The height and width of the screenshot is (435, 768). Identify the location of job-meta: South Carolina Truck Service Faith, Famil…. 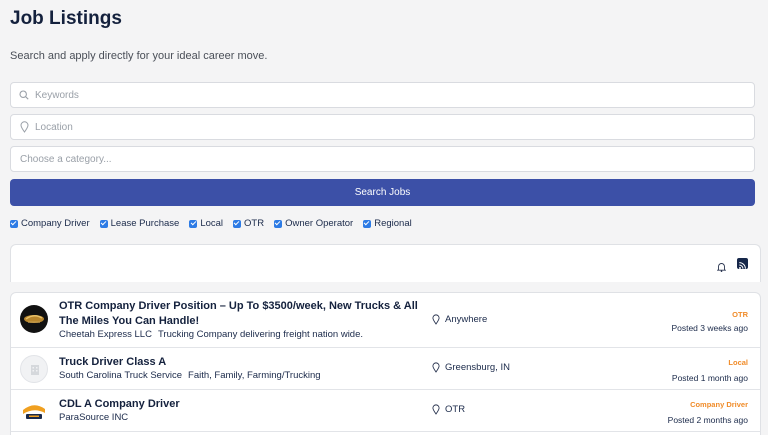
(190, 375).